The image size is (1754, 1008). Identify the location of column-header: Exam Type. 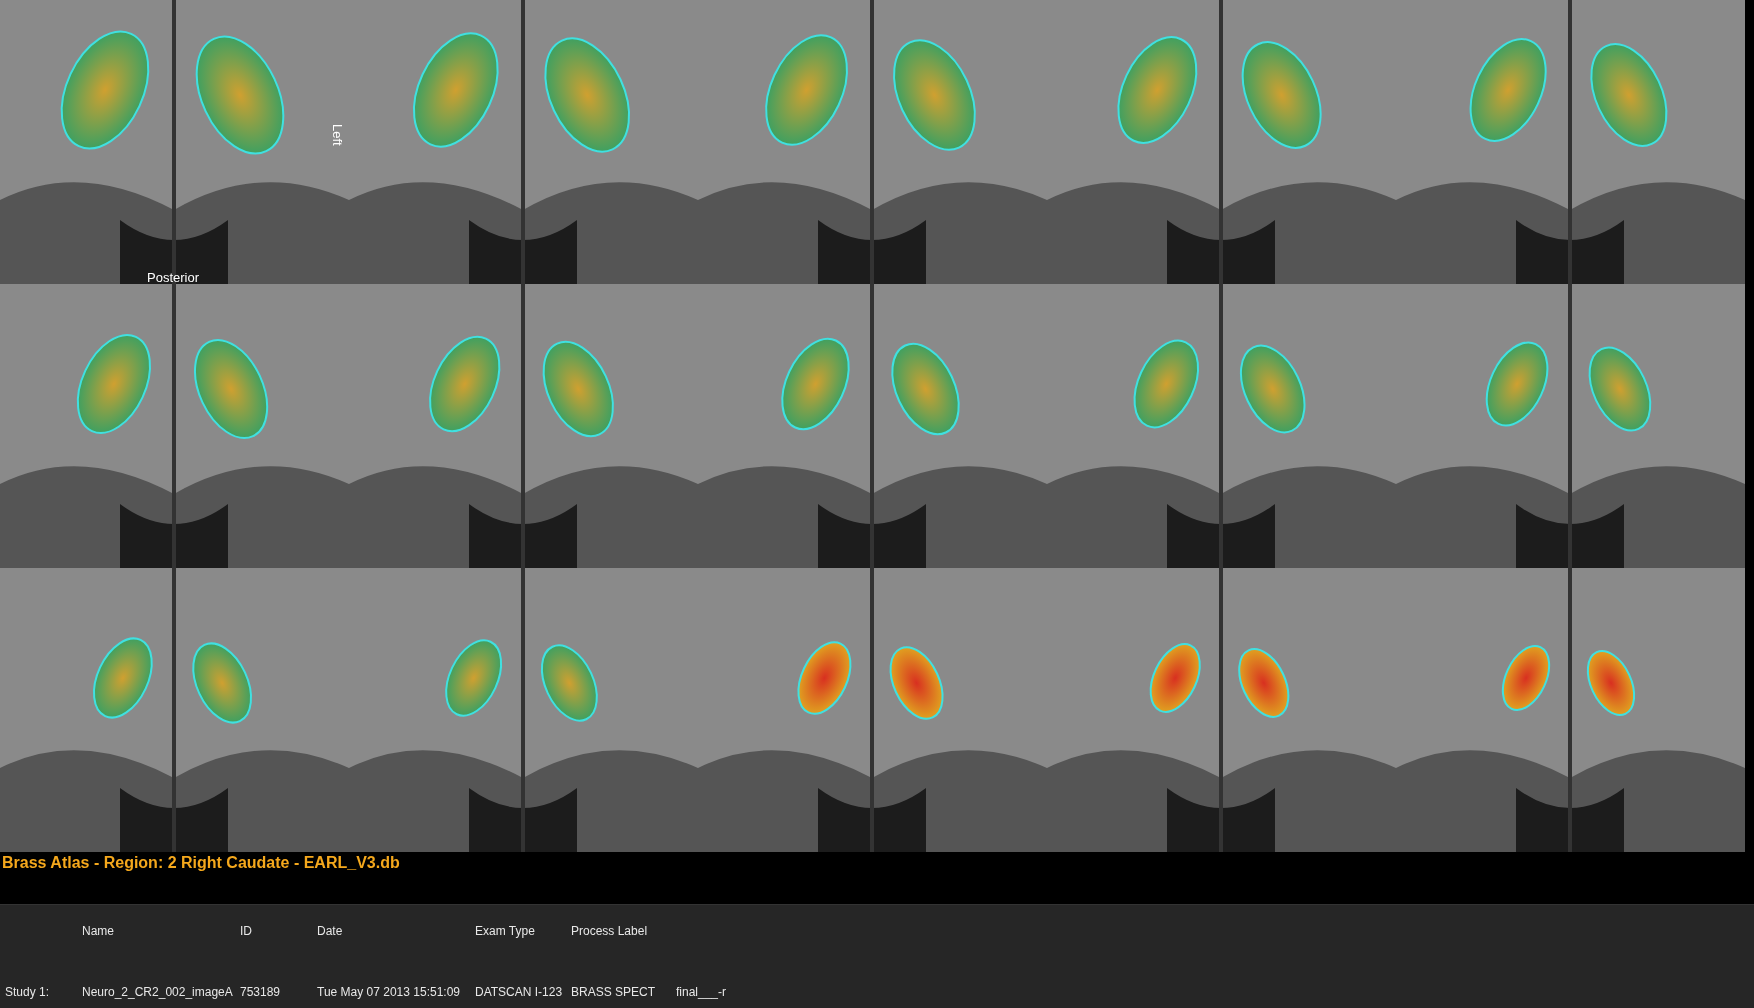
(505, 930).